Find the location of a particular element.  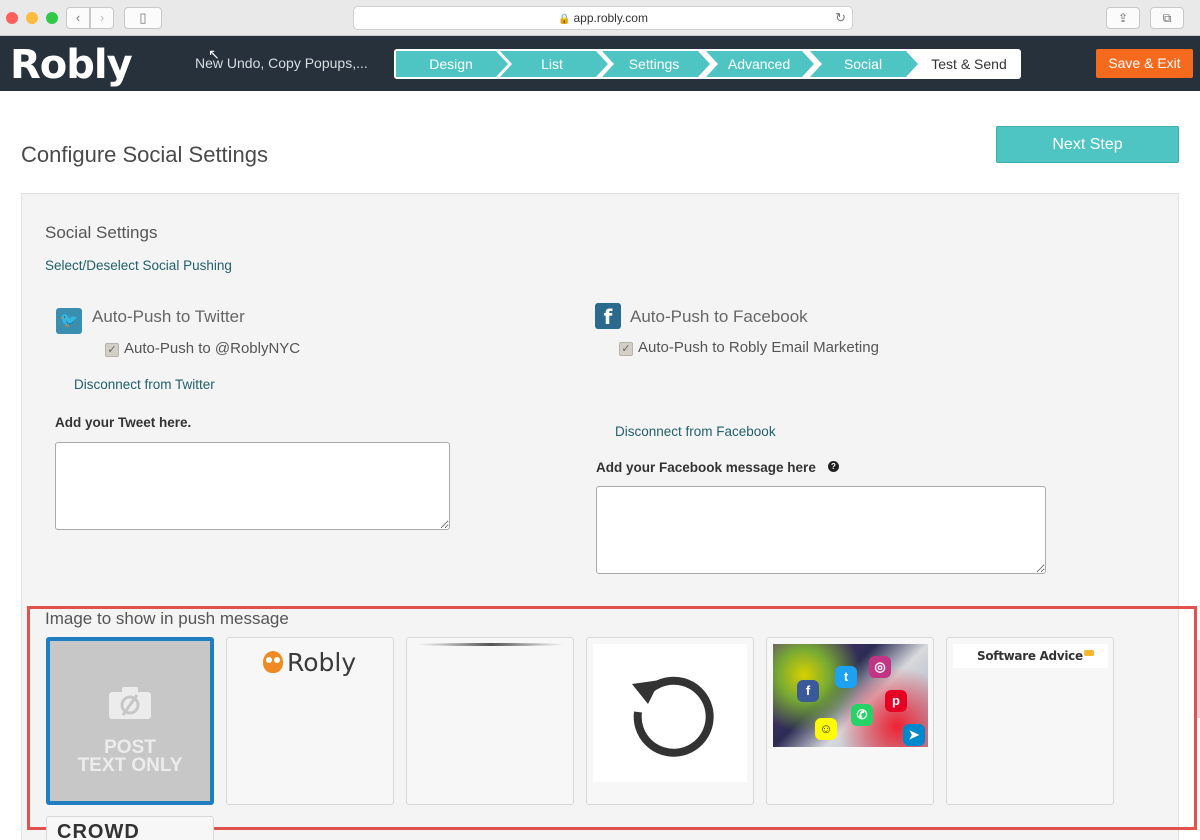

software-advice-text: Software Advice is located at coordinates (1030, 656).